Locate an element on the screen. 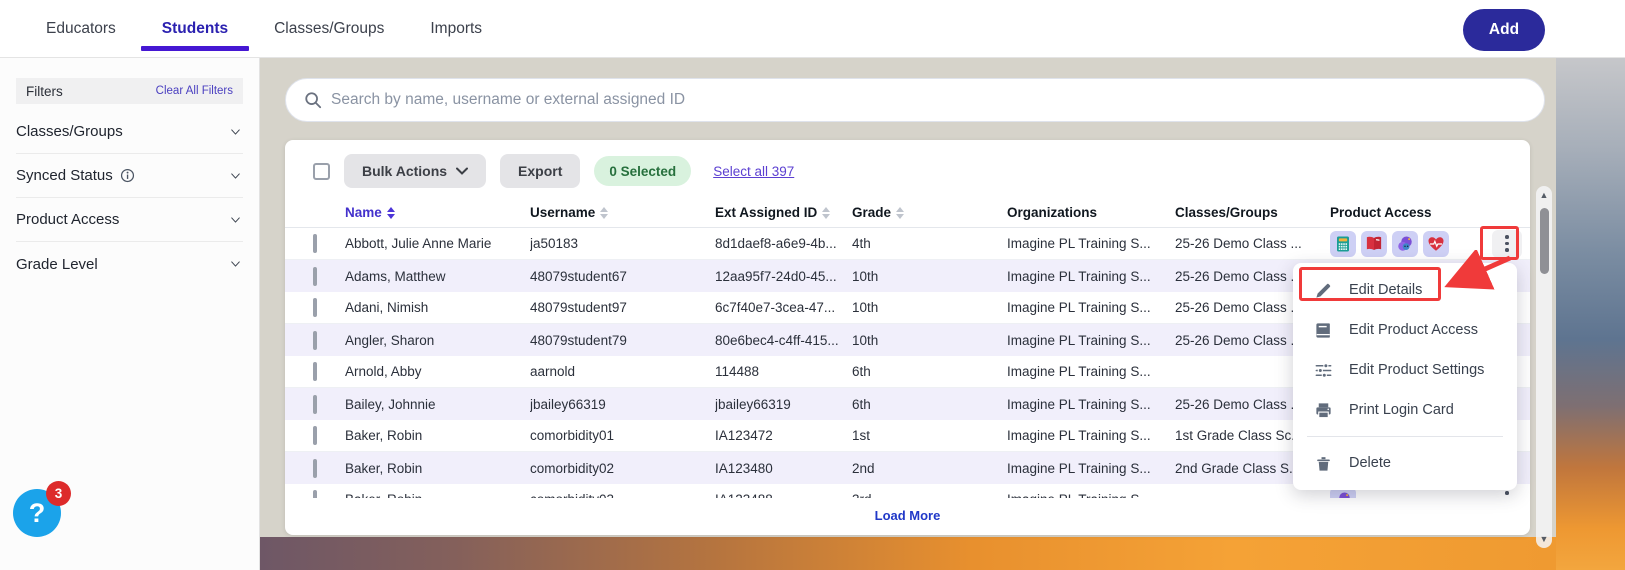  scroll-up-arrow-icon: ▲ is located at coordinates (1544, 195).